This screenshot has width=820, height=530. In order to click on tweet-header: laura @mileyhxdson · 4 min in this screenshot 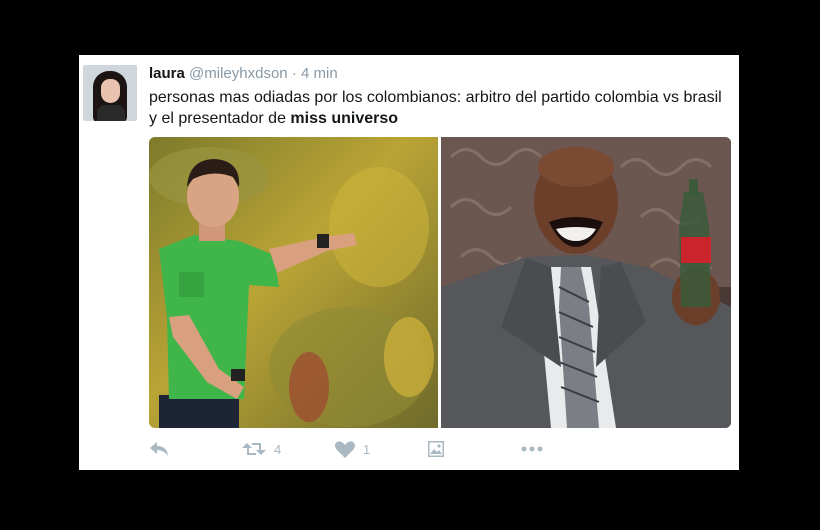, I will do `click(243, 73)`.